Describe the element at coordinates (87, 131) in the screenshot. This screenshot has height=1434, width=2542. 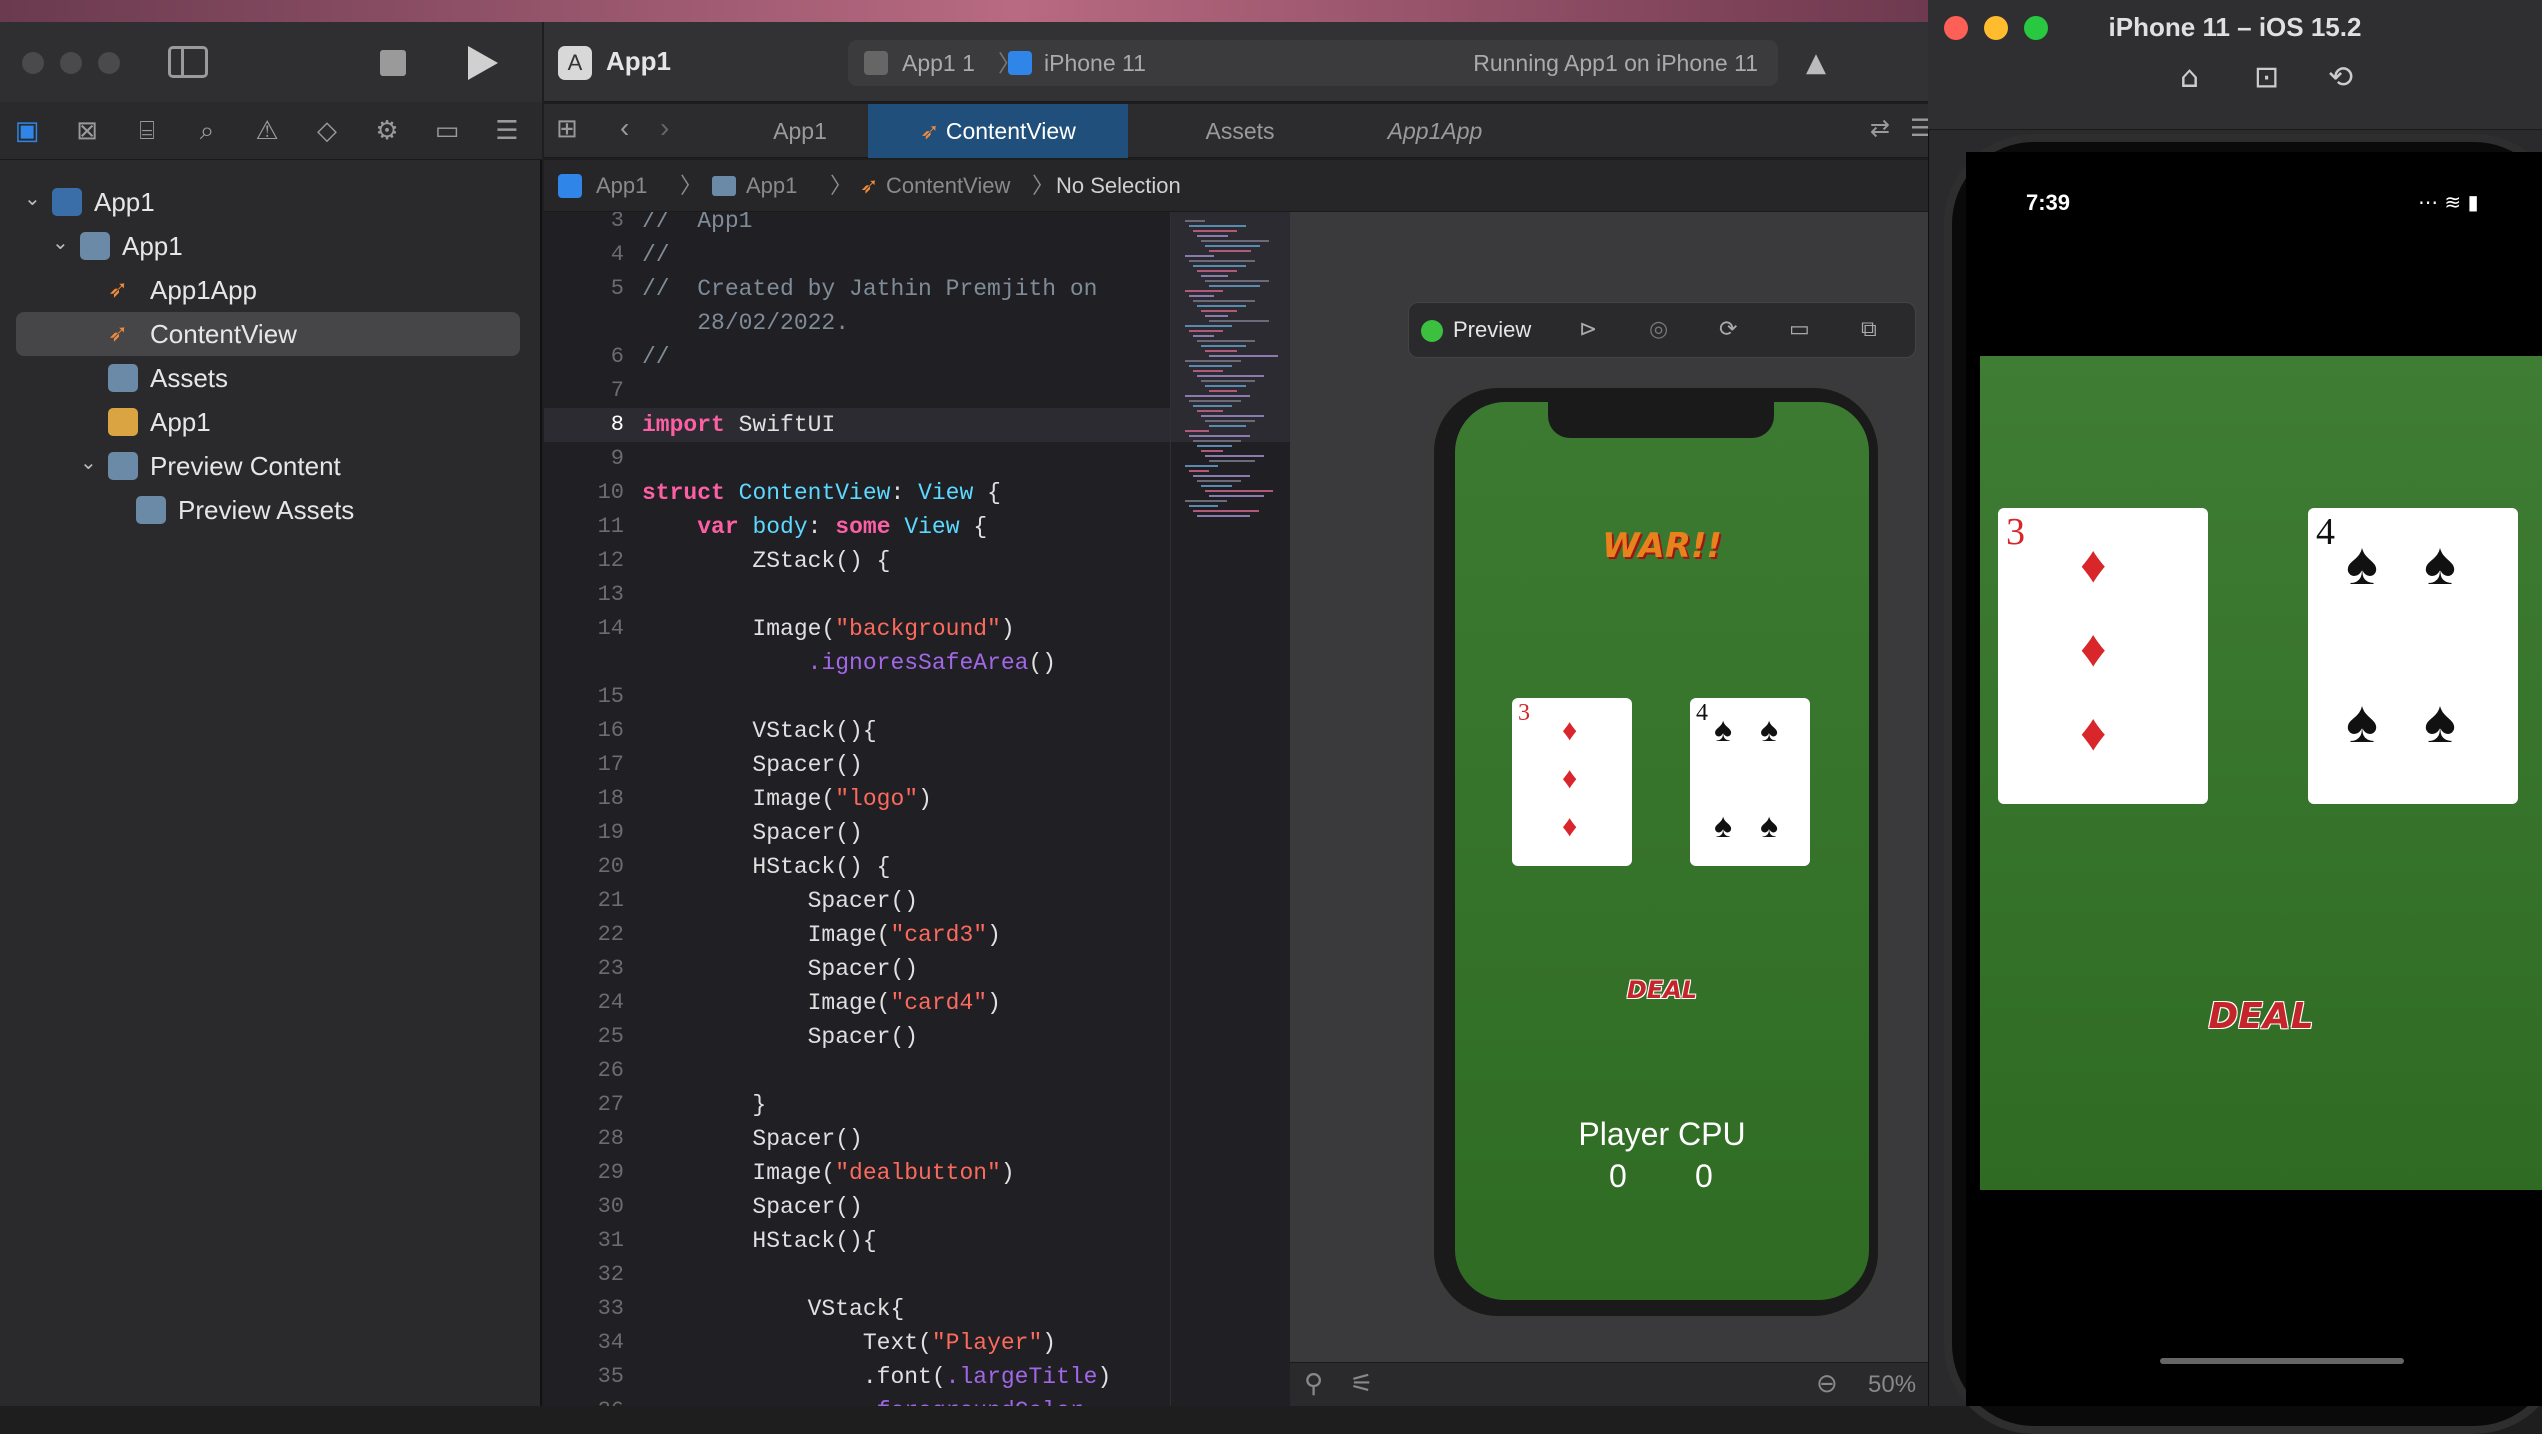
I see `source-control-icon: ⊠` at that location.